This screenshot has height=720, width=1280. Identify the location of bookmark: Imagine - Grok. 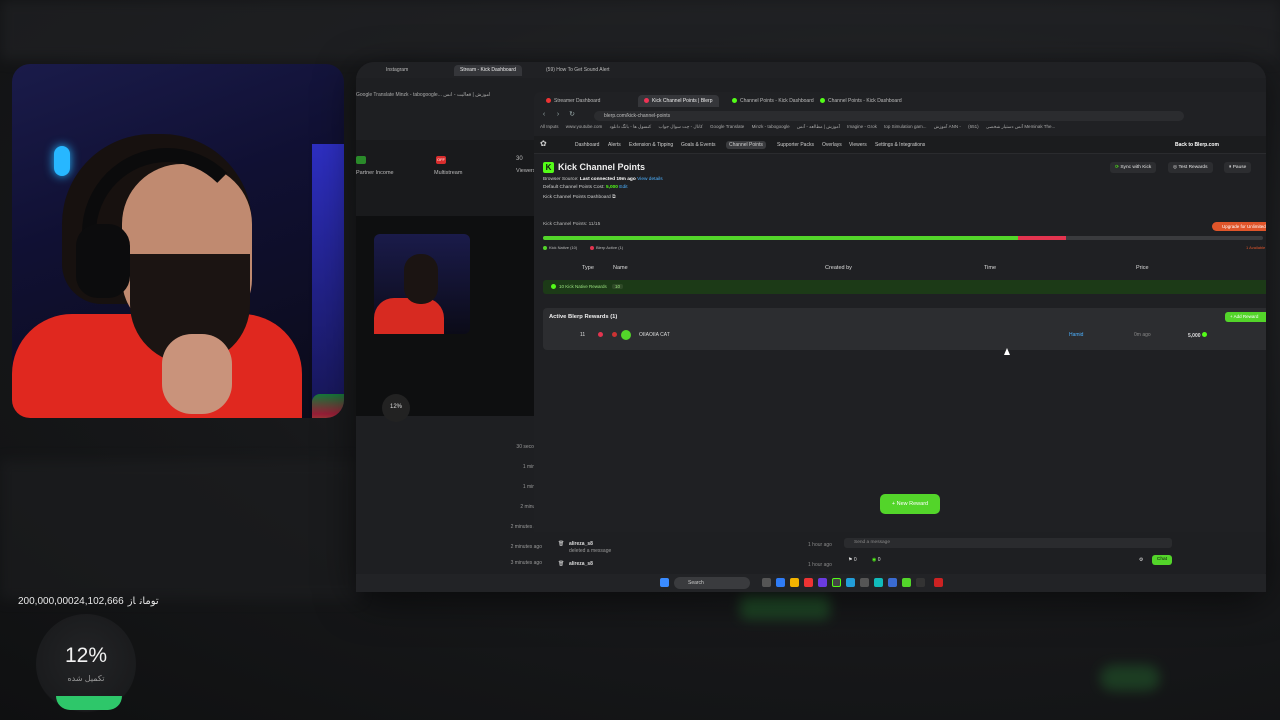
(862, 126).